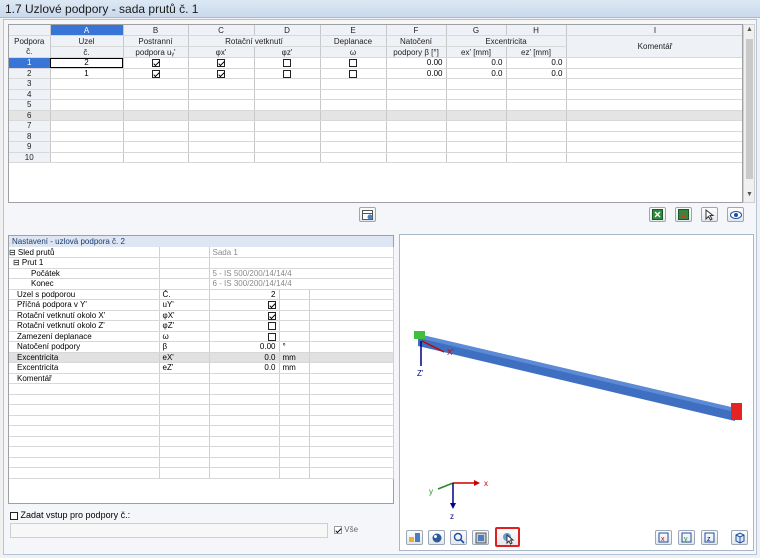 This screenshot has width=760, height=558. What do you see at coordinates (709, 214) in the screenshot?
I see `pick-button` at bounding box center [709, 214].